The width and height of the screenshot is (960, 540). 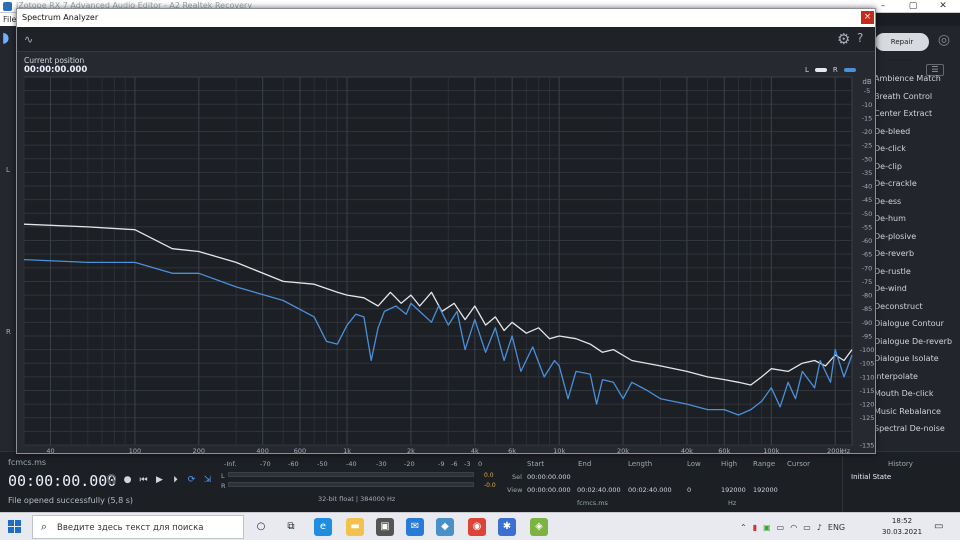 What do you see at coordinates (867, 17) in the screenshot?
I see `close-button: ×` at bounding box center [867, 17].